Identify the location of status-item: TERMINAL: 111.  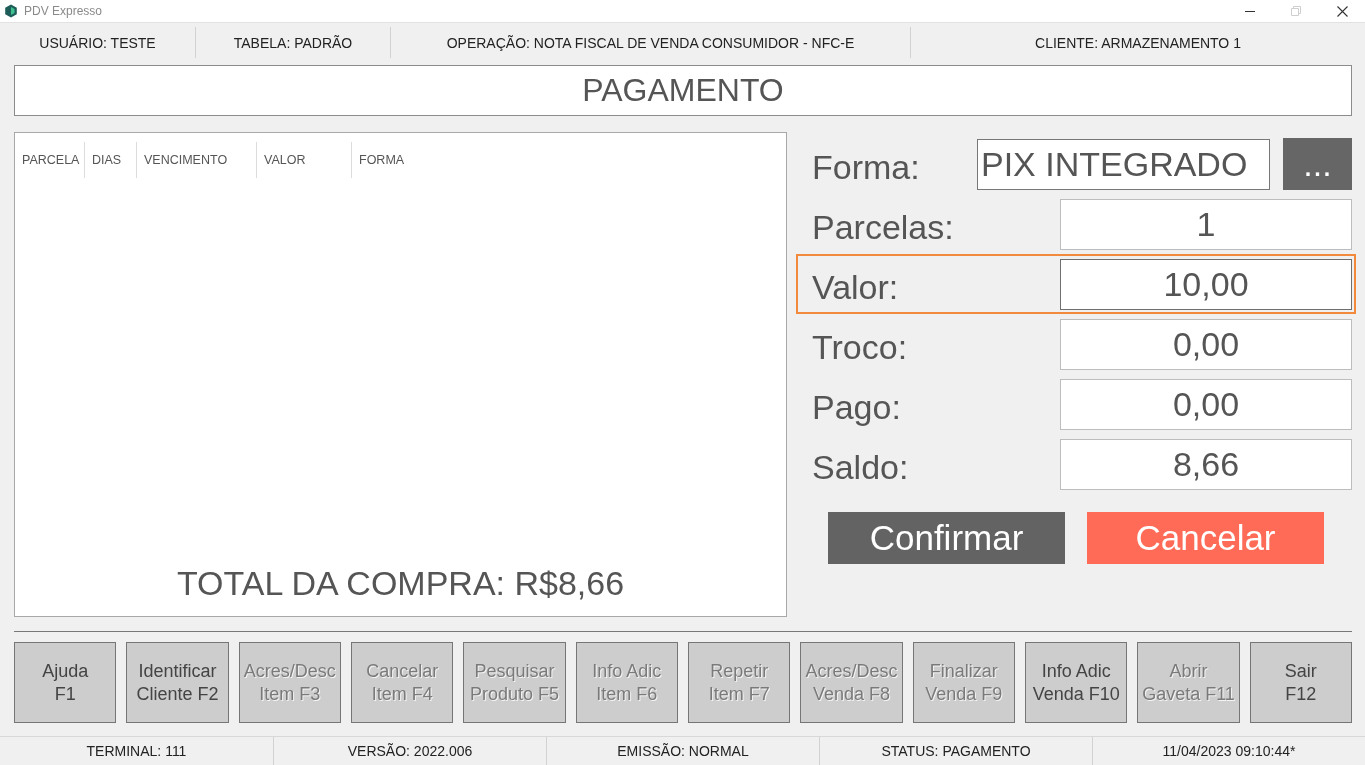
(136, 751).